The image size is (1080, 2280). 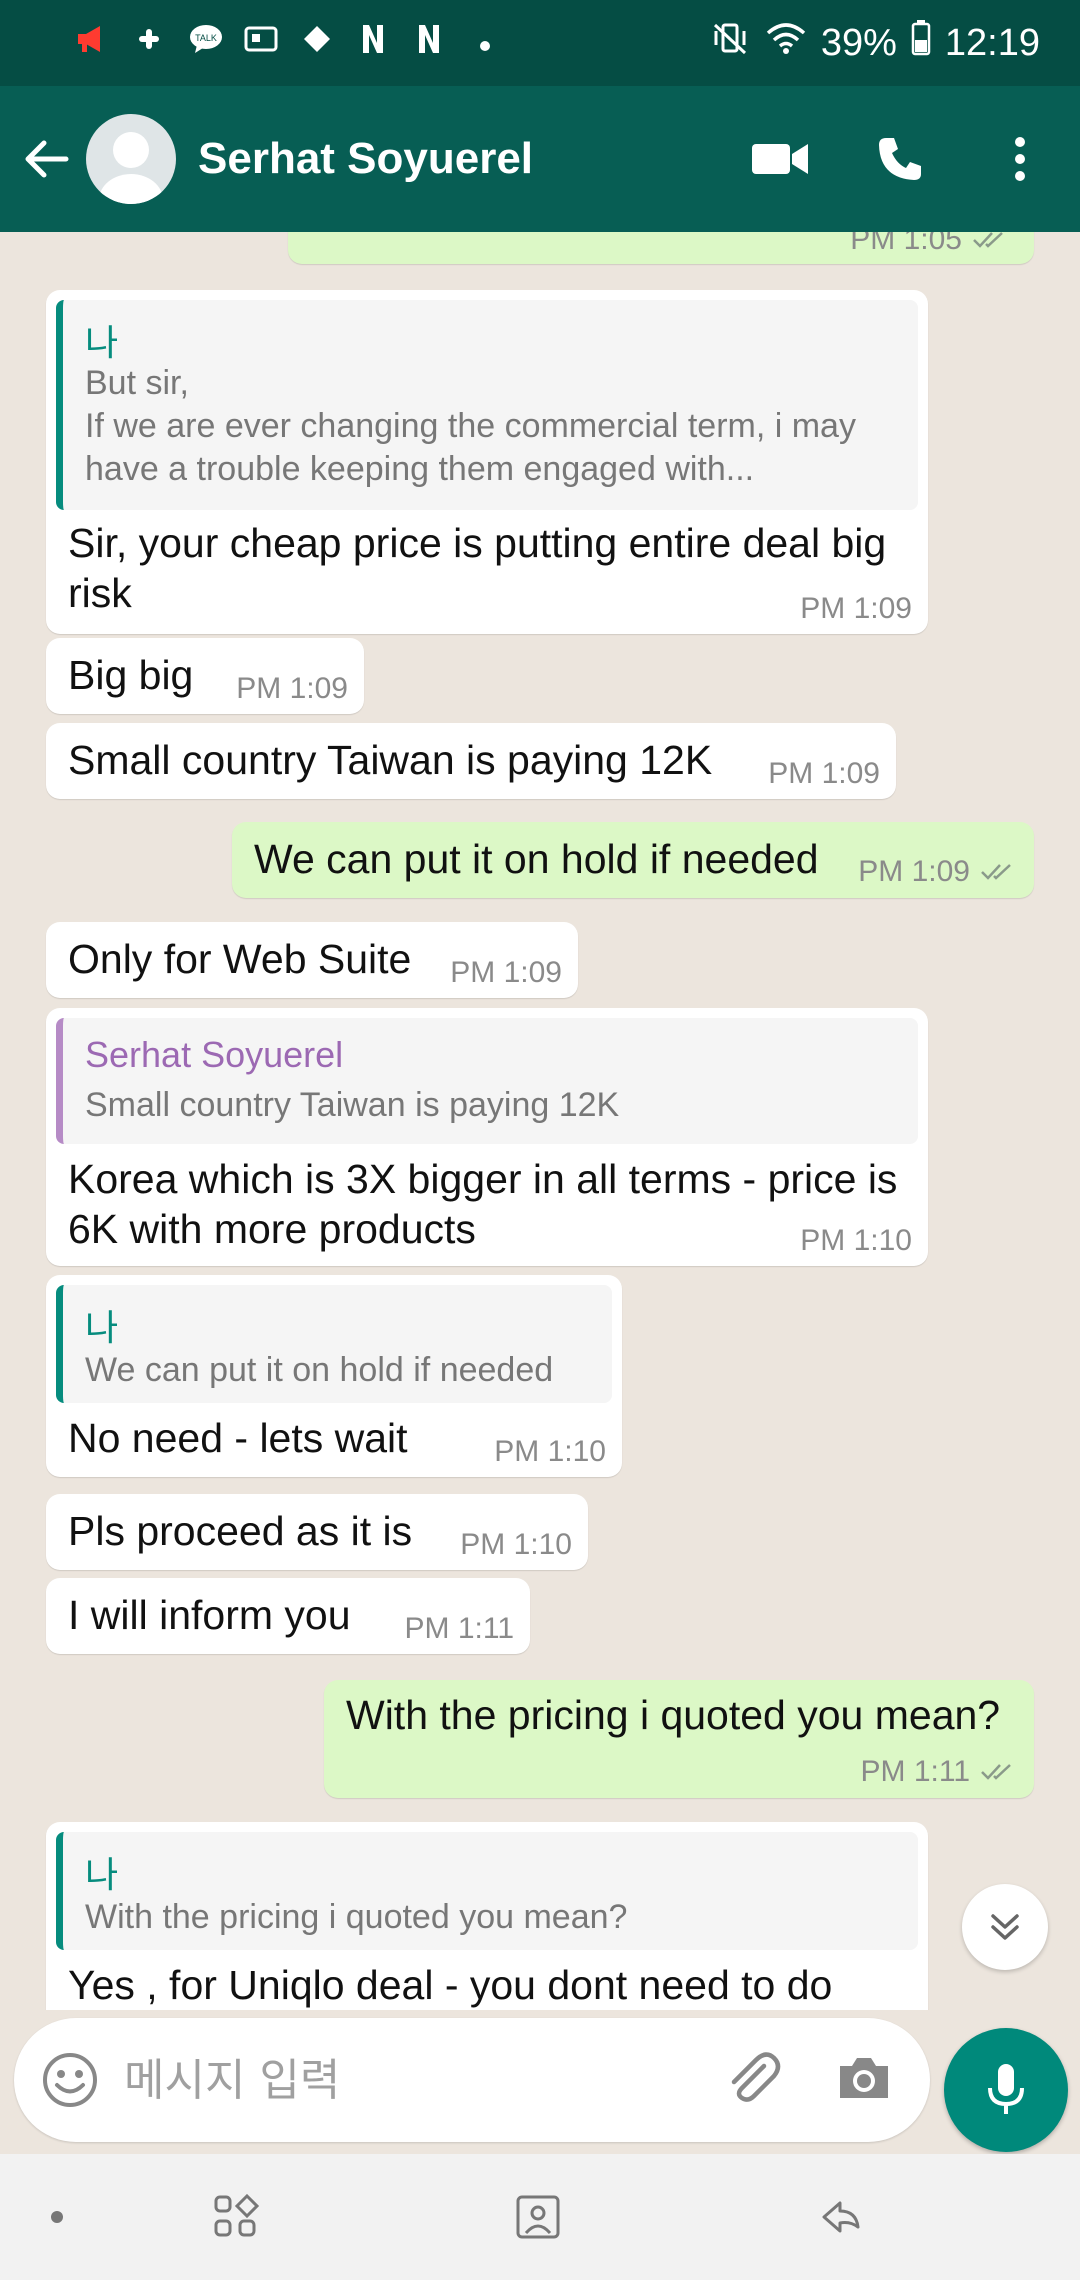 I want to click on attach-button, so click(x=753, y=2081).